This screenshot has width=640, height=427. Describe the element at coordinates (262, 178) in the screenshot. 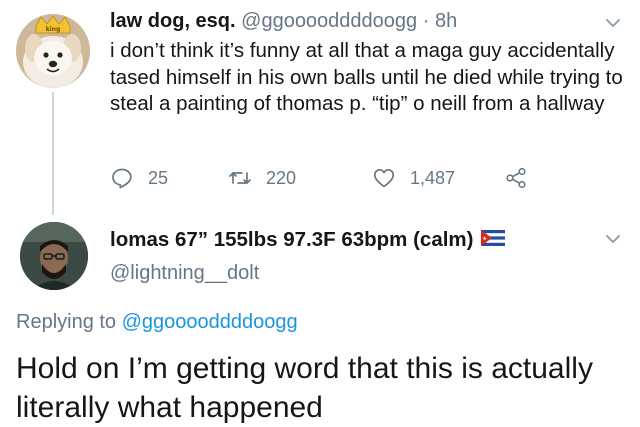

I see `retweet-button: 220` at that location.